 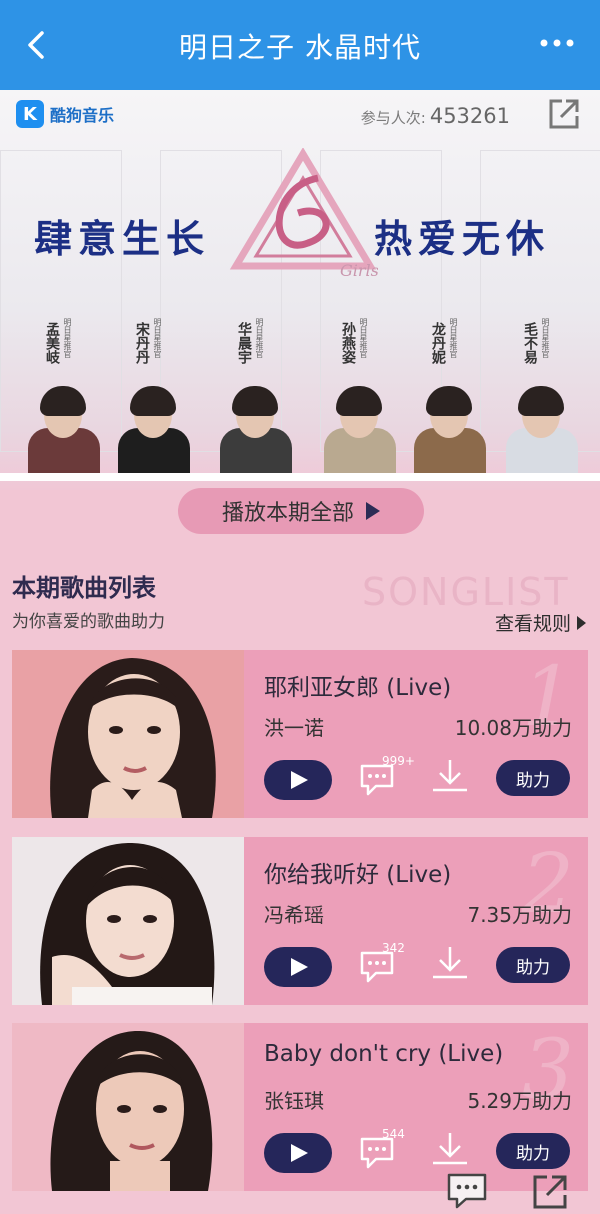 I want to click on play-triangle-icon, so click(x=373, y=511).